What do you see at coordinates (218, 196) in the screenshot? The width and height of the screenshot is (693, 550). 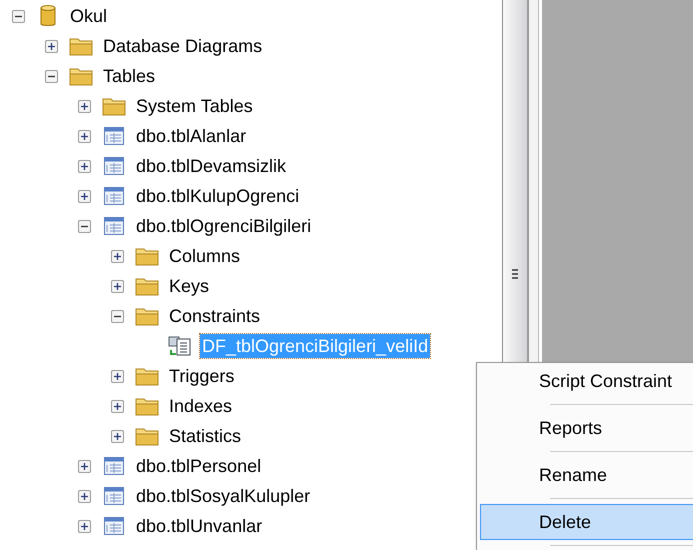 I see `tree-item: dbo.tblKulupOgrenci` at bounding box center [218, 196].